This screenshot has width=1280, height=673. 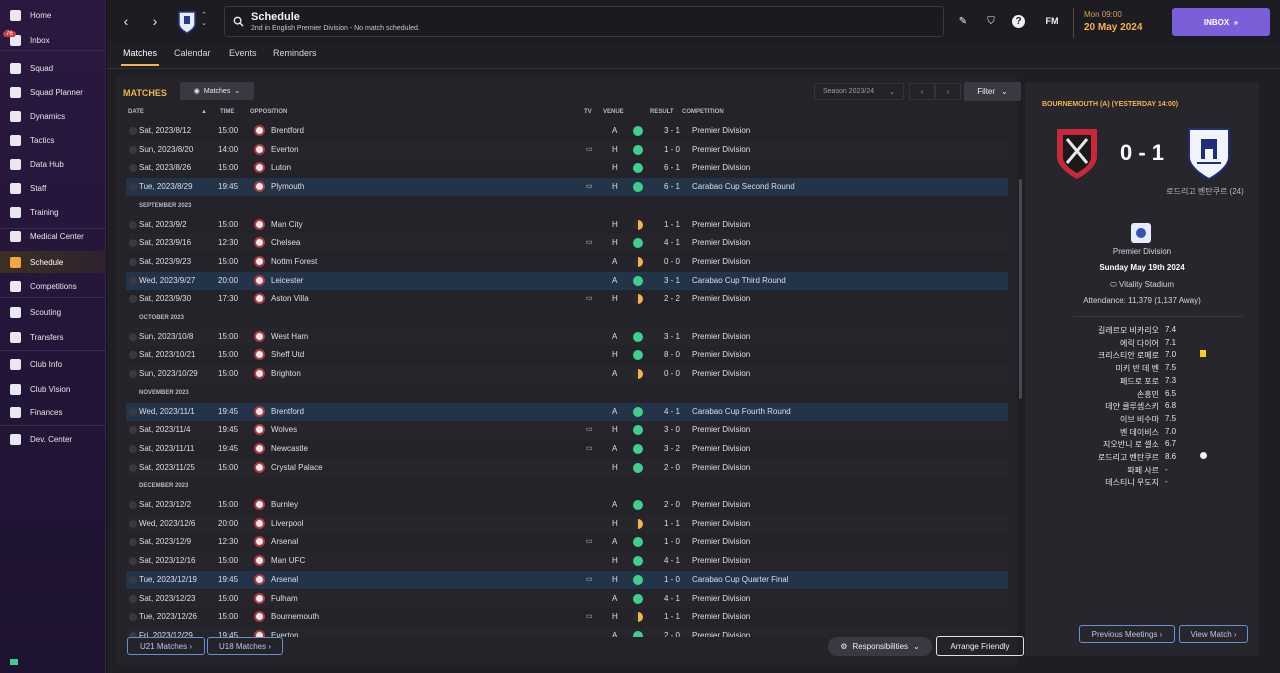 What do you see at coordinates (53, 116) in the screenshot?
I see `sidebar-item-dynamics: Dynamics` at bounding box center [53, 116].